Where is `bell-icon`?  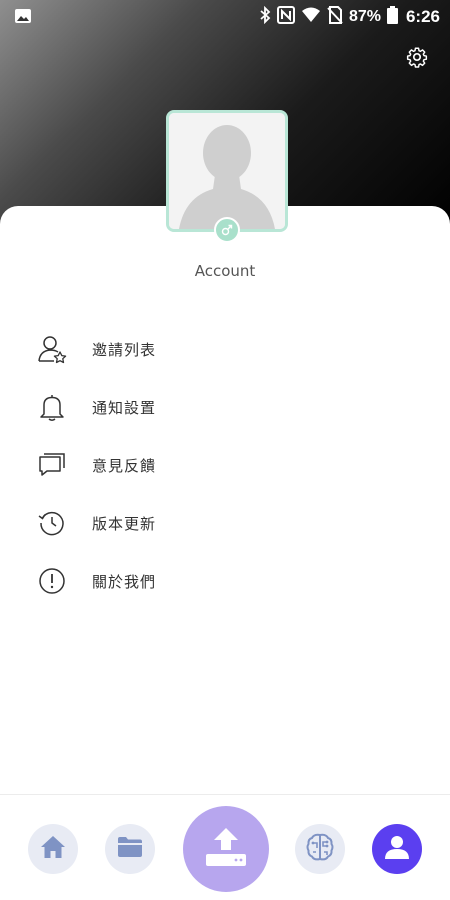
bell-icon is located at coordinates (52, 407).